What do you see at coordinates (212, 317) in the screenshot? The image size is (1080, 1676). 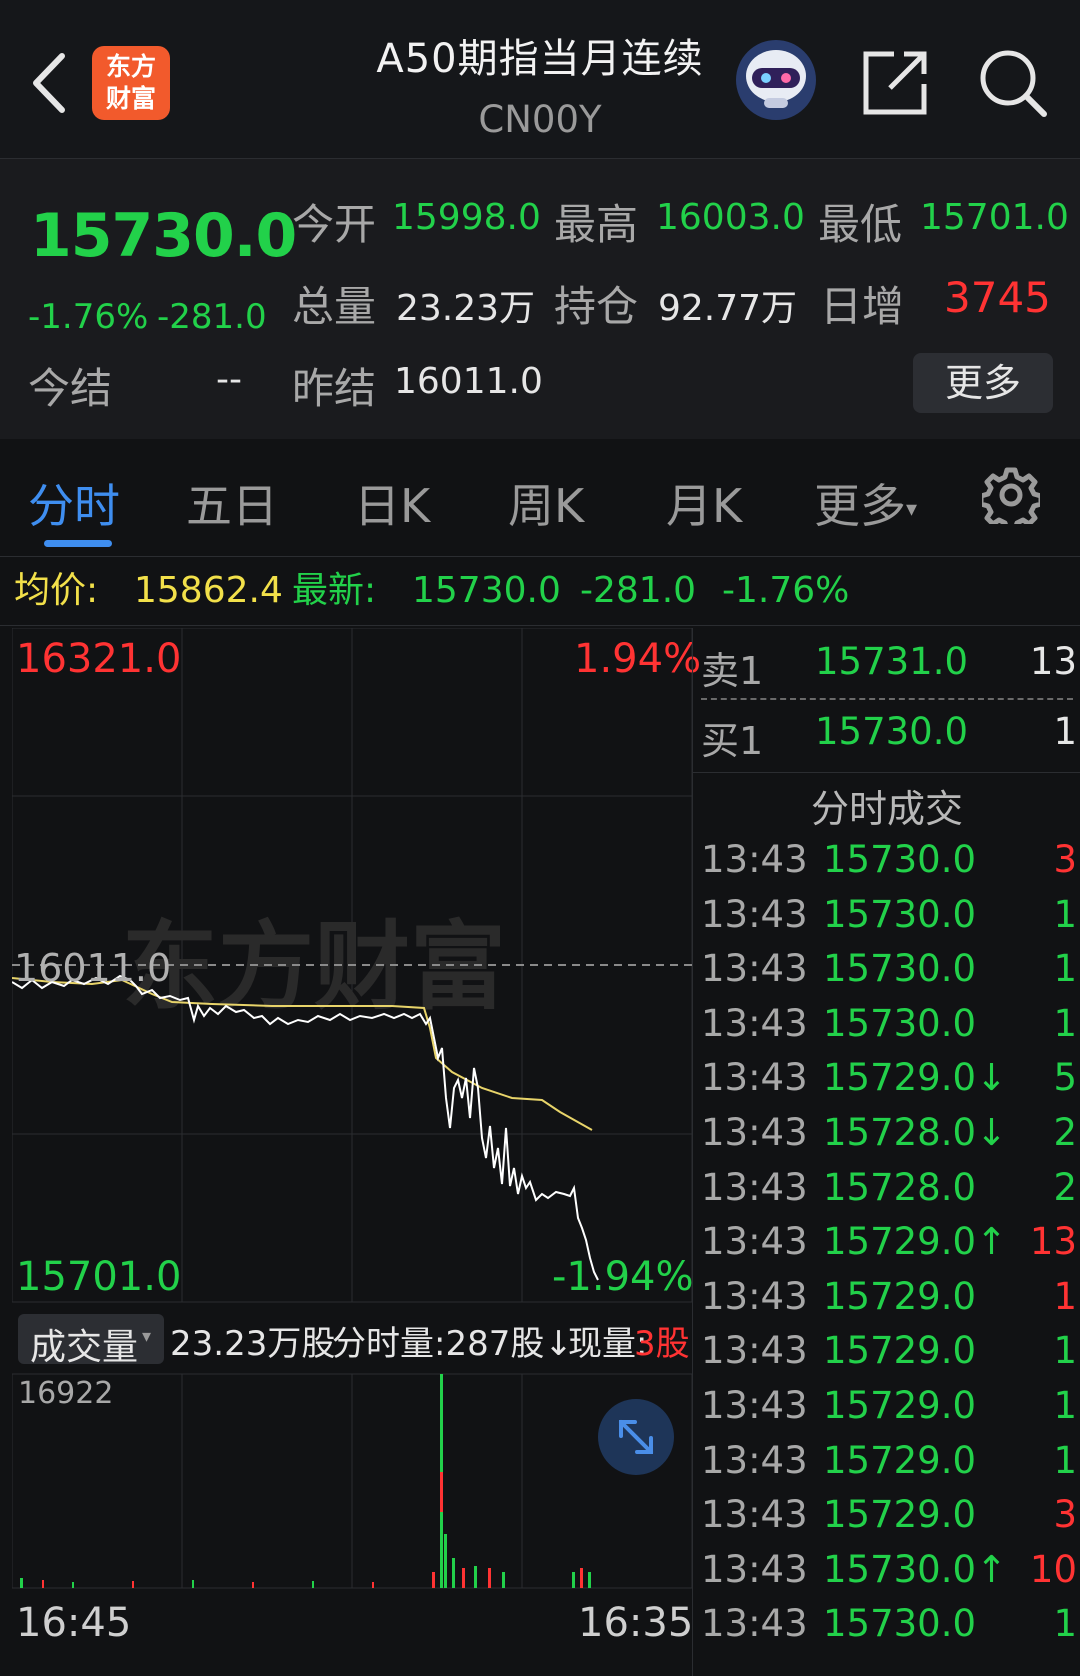 I see `change-value: -281.0` at bounding box center [212, 317].